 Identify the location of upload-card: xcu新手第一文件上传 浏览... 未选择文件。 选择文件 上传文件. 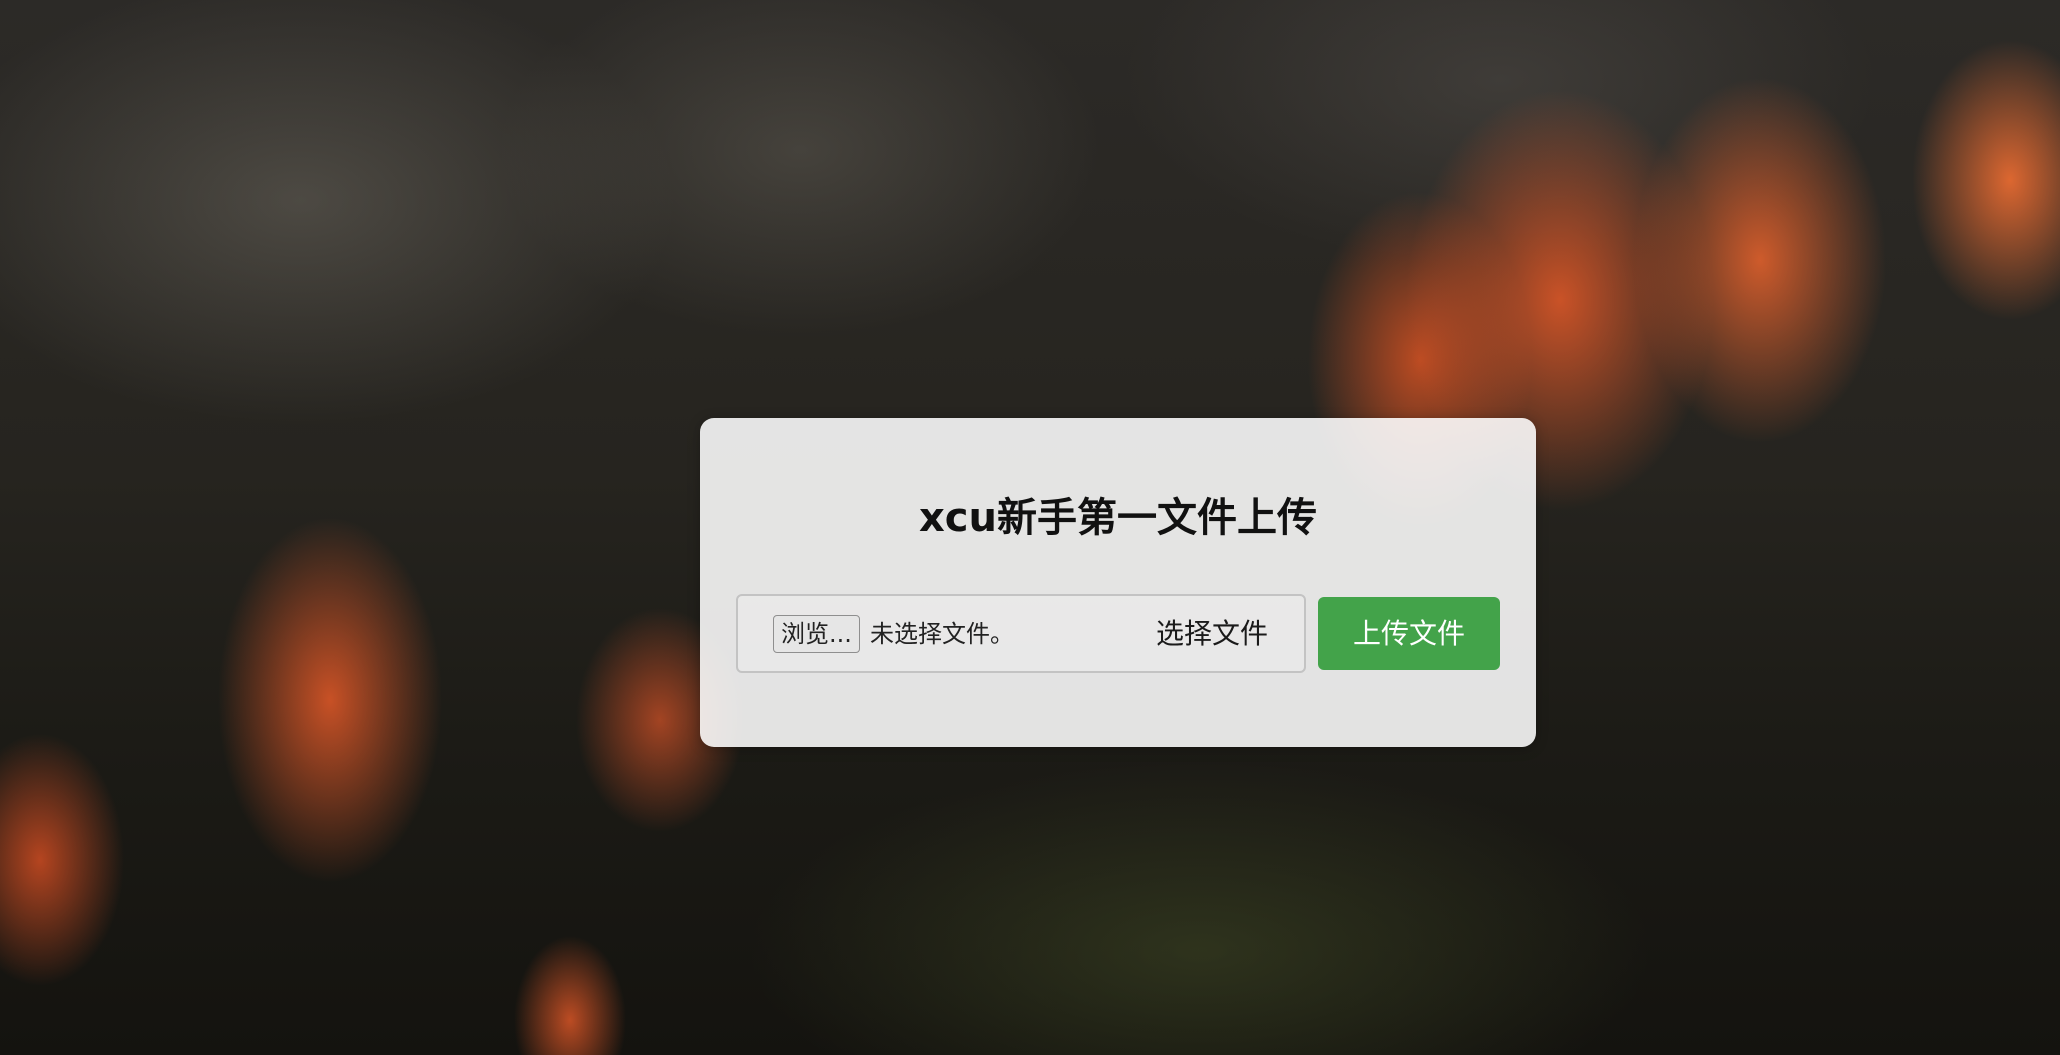
(1118, 582).